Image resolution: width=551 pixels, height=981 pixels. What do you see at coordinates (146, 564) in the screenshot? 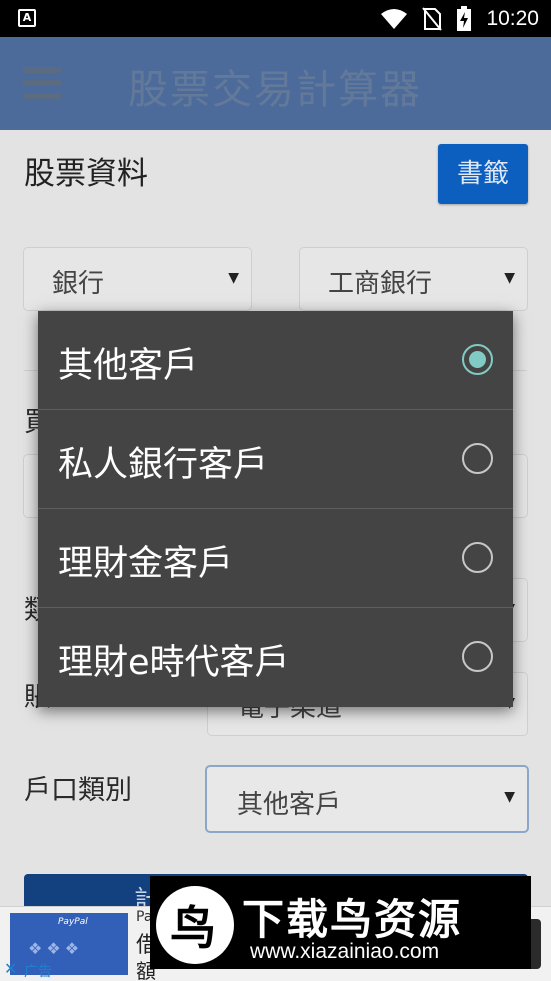
I see `option-label: 理財金客戶` at bounding box center [146, 564].